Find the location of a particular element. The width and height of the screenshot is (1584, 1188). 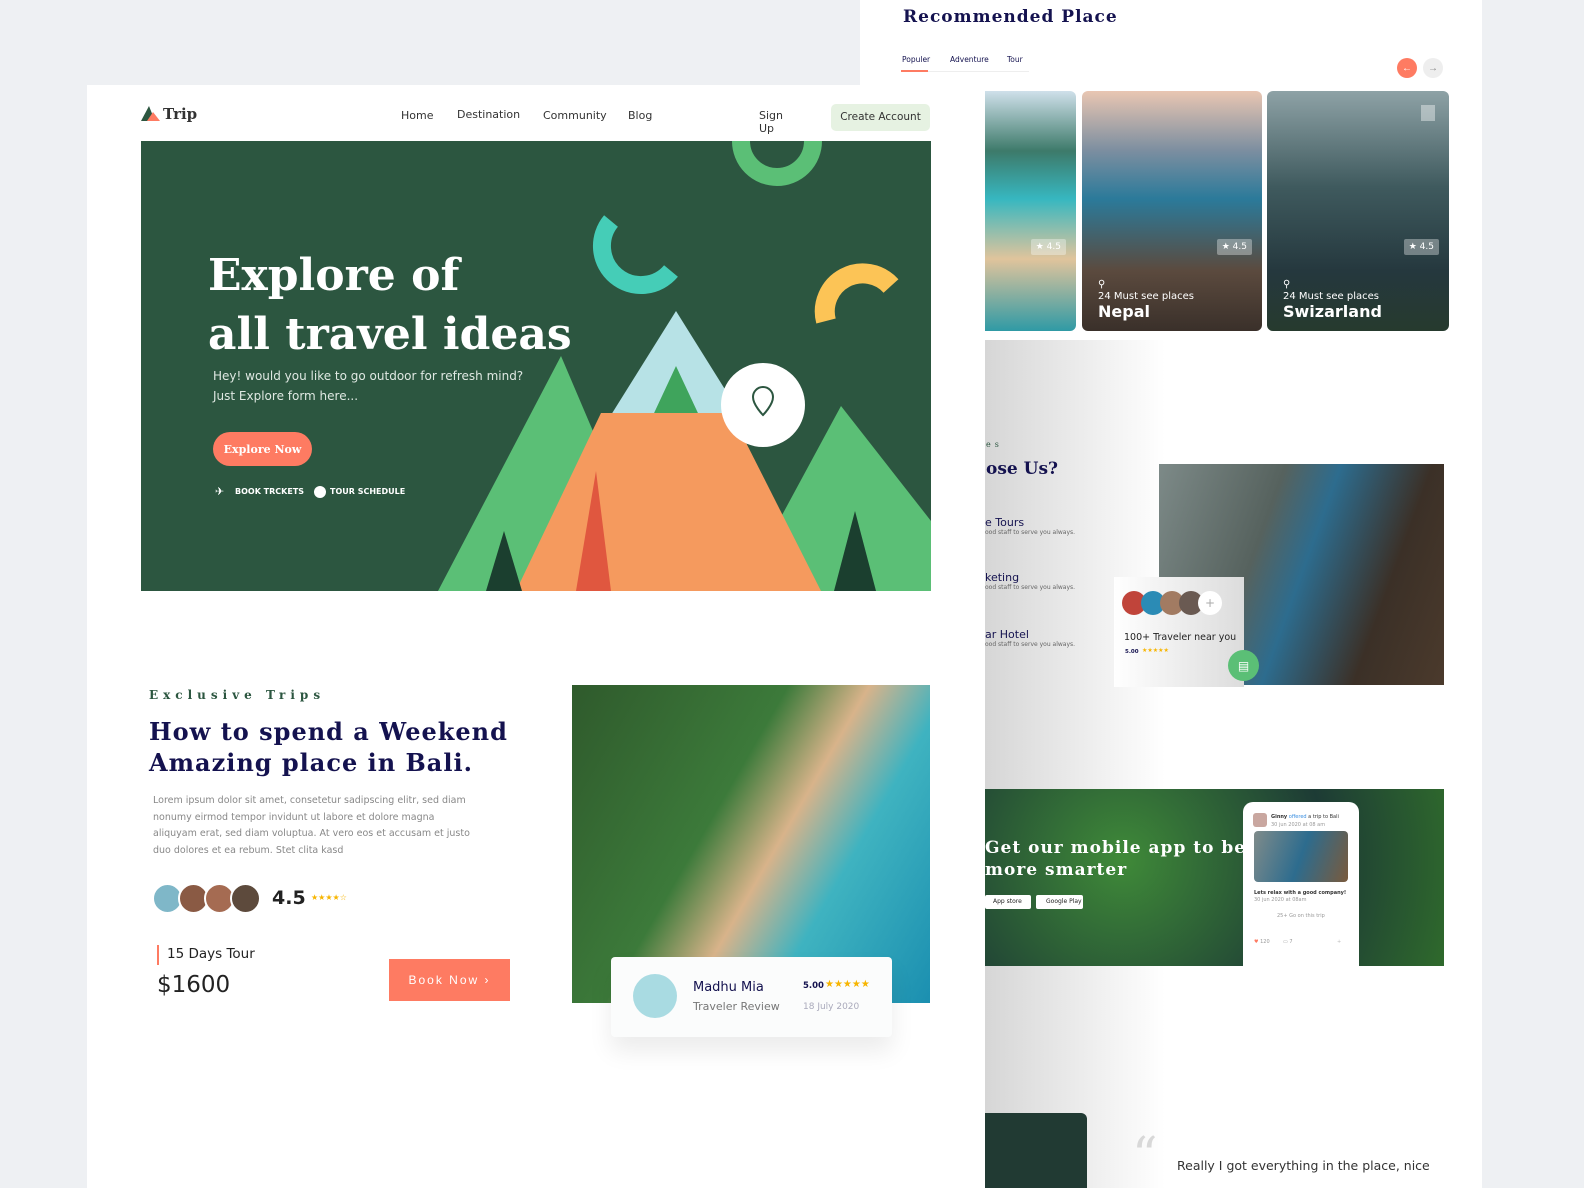

next-arrow-button: → is located at coordinates (1433, 68).